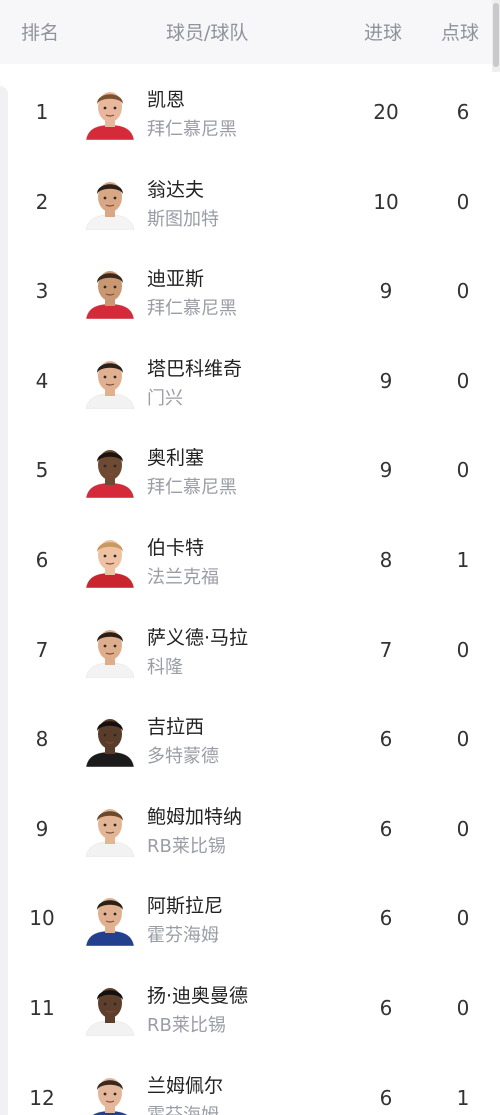  Describe the element at coordinates (42, 291) in the screenshot. I see `rank-number: 3` at that location.